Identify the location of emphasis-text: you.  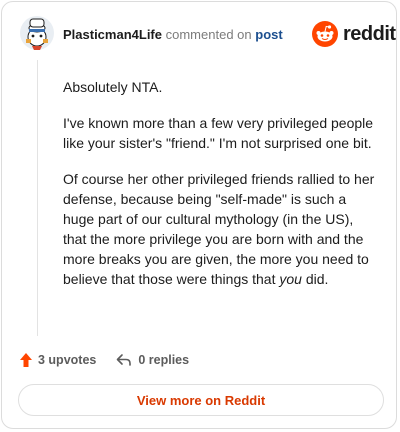
(290, 279).